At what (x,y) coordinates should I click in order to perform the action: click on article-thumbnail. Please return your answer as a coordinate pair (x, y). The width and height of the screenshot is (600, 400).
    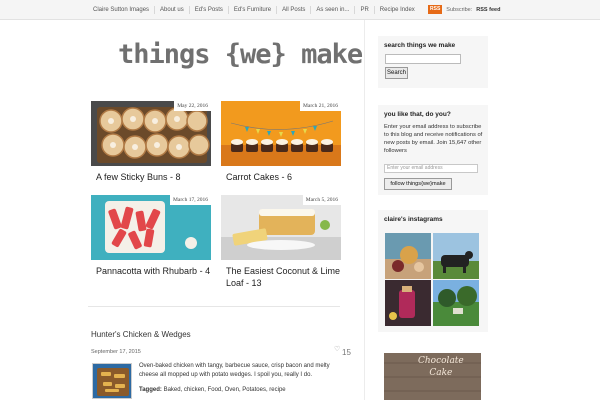
    Looking at the image, I should click on (112, 381).